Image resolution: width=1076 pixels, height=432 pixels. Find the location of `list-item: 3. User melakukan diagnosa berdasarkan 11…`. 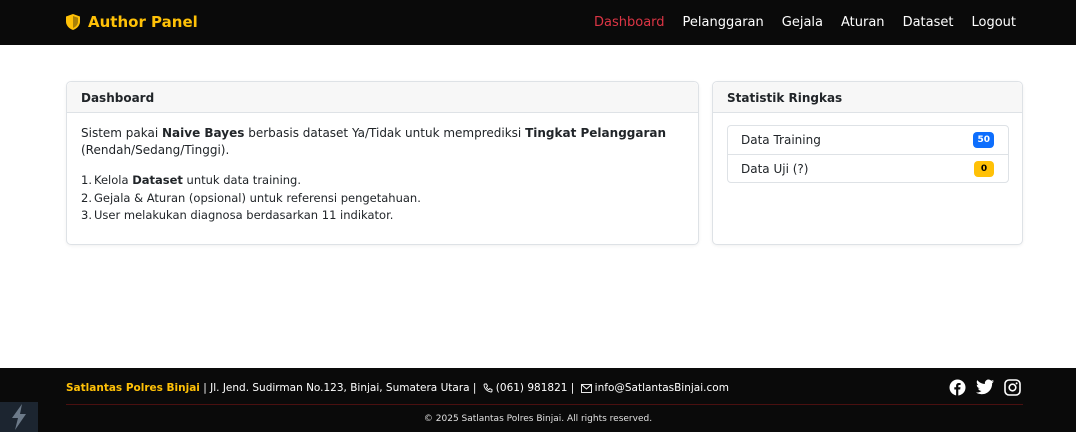

list-item: 3. User melakukan diagnosa berdasarkan 11… is located at coordinates (251, 216).